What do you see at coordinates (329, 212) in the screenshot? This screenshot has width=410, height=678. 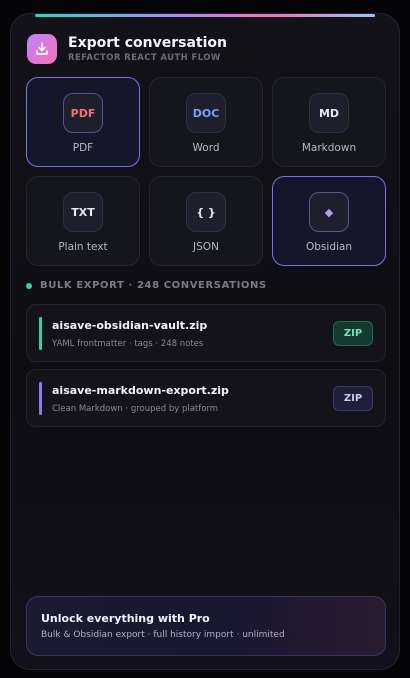 I see `obsidian-icon: ◆` at bounding box center [329, 212].